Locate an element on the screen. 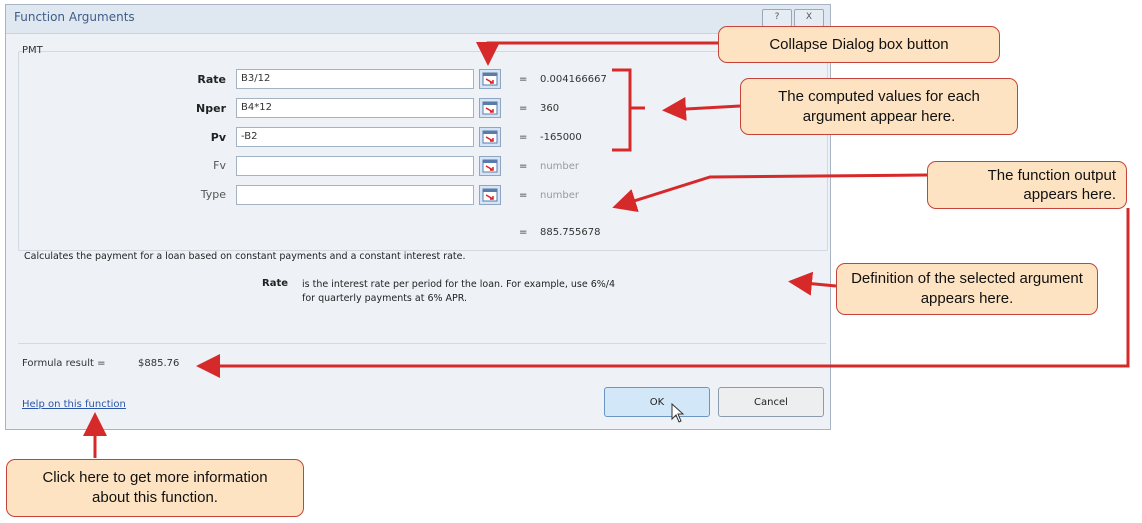 Image resolution: width=1142 pixels, height=523 pixels. arrow-computed is located at coordinates (701, 109).